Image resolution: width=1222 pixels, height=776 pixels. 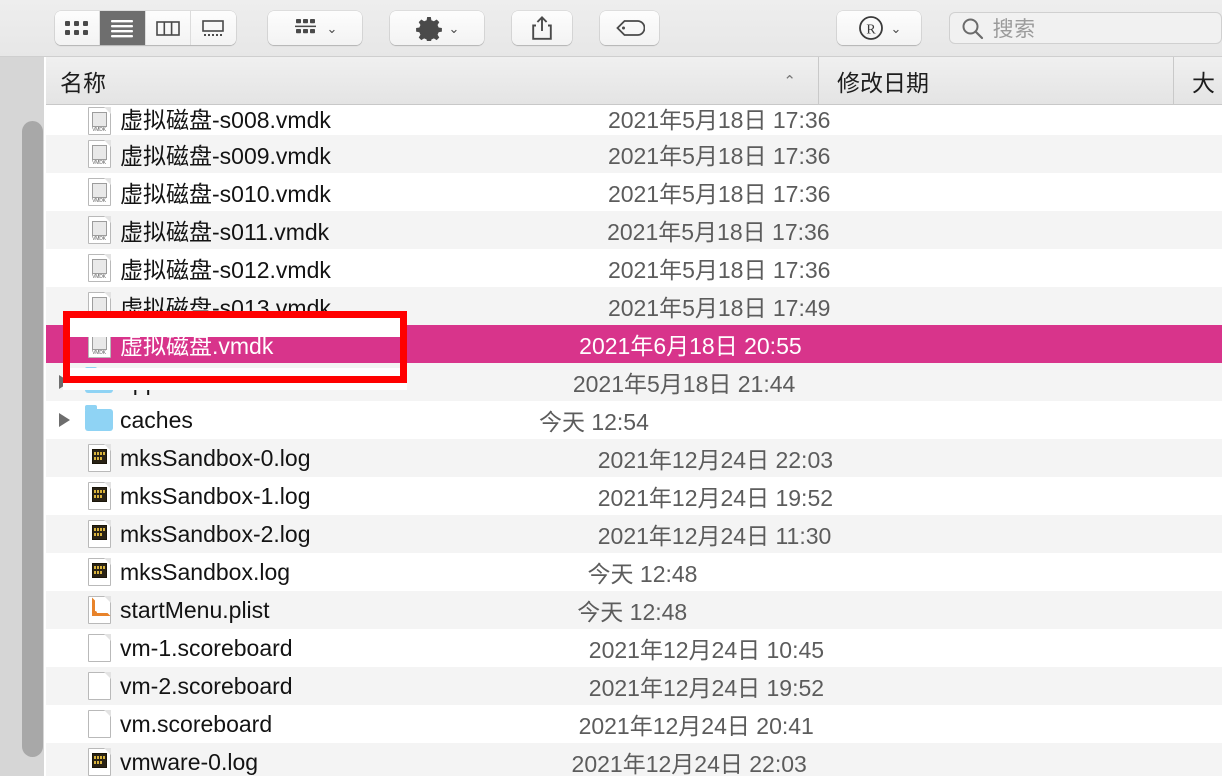 I want to click on group-rows-icon, so click(x=306, y=26).